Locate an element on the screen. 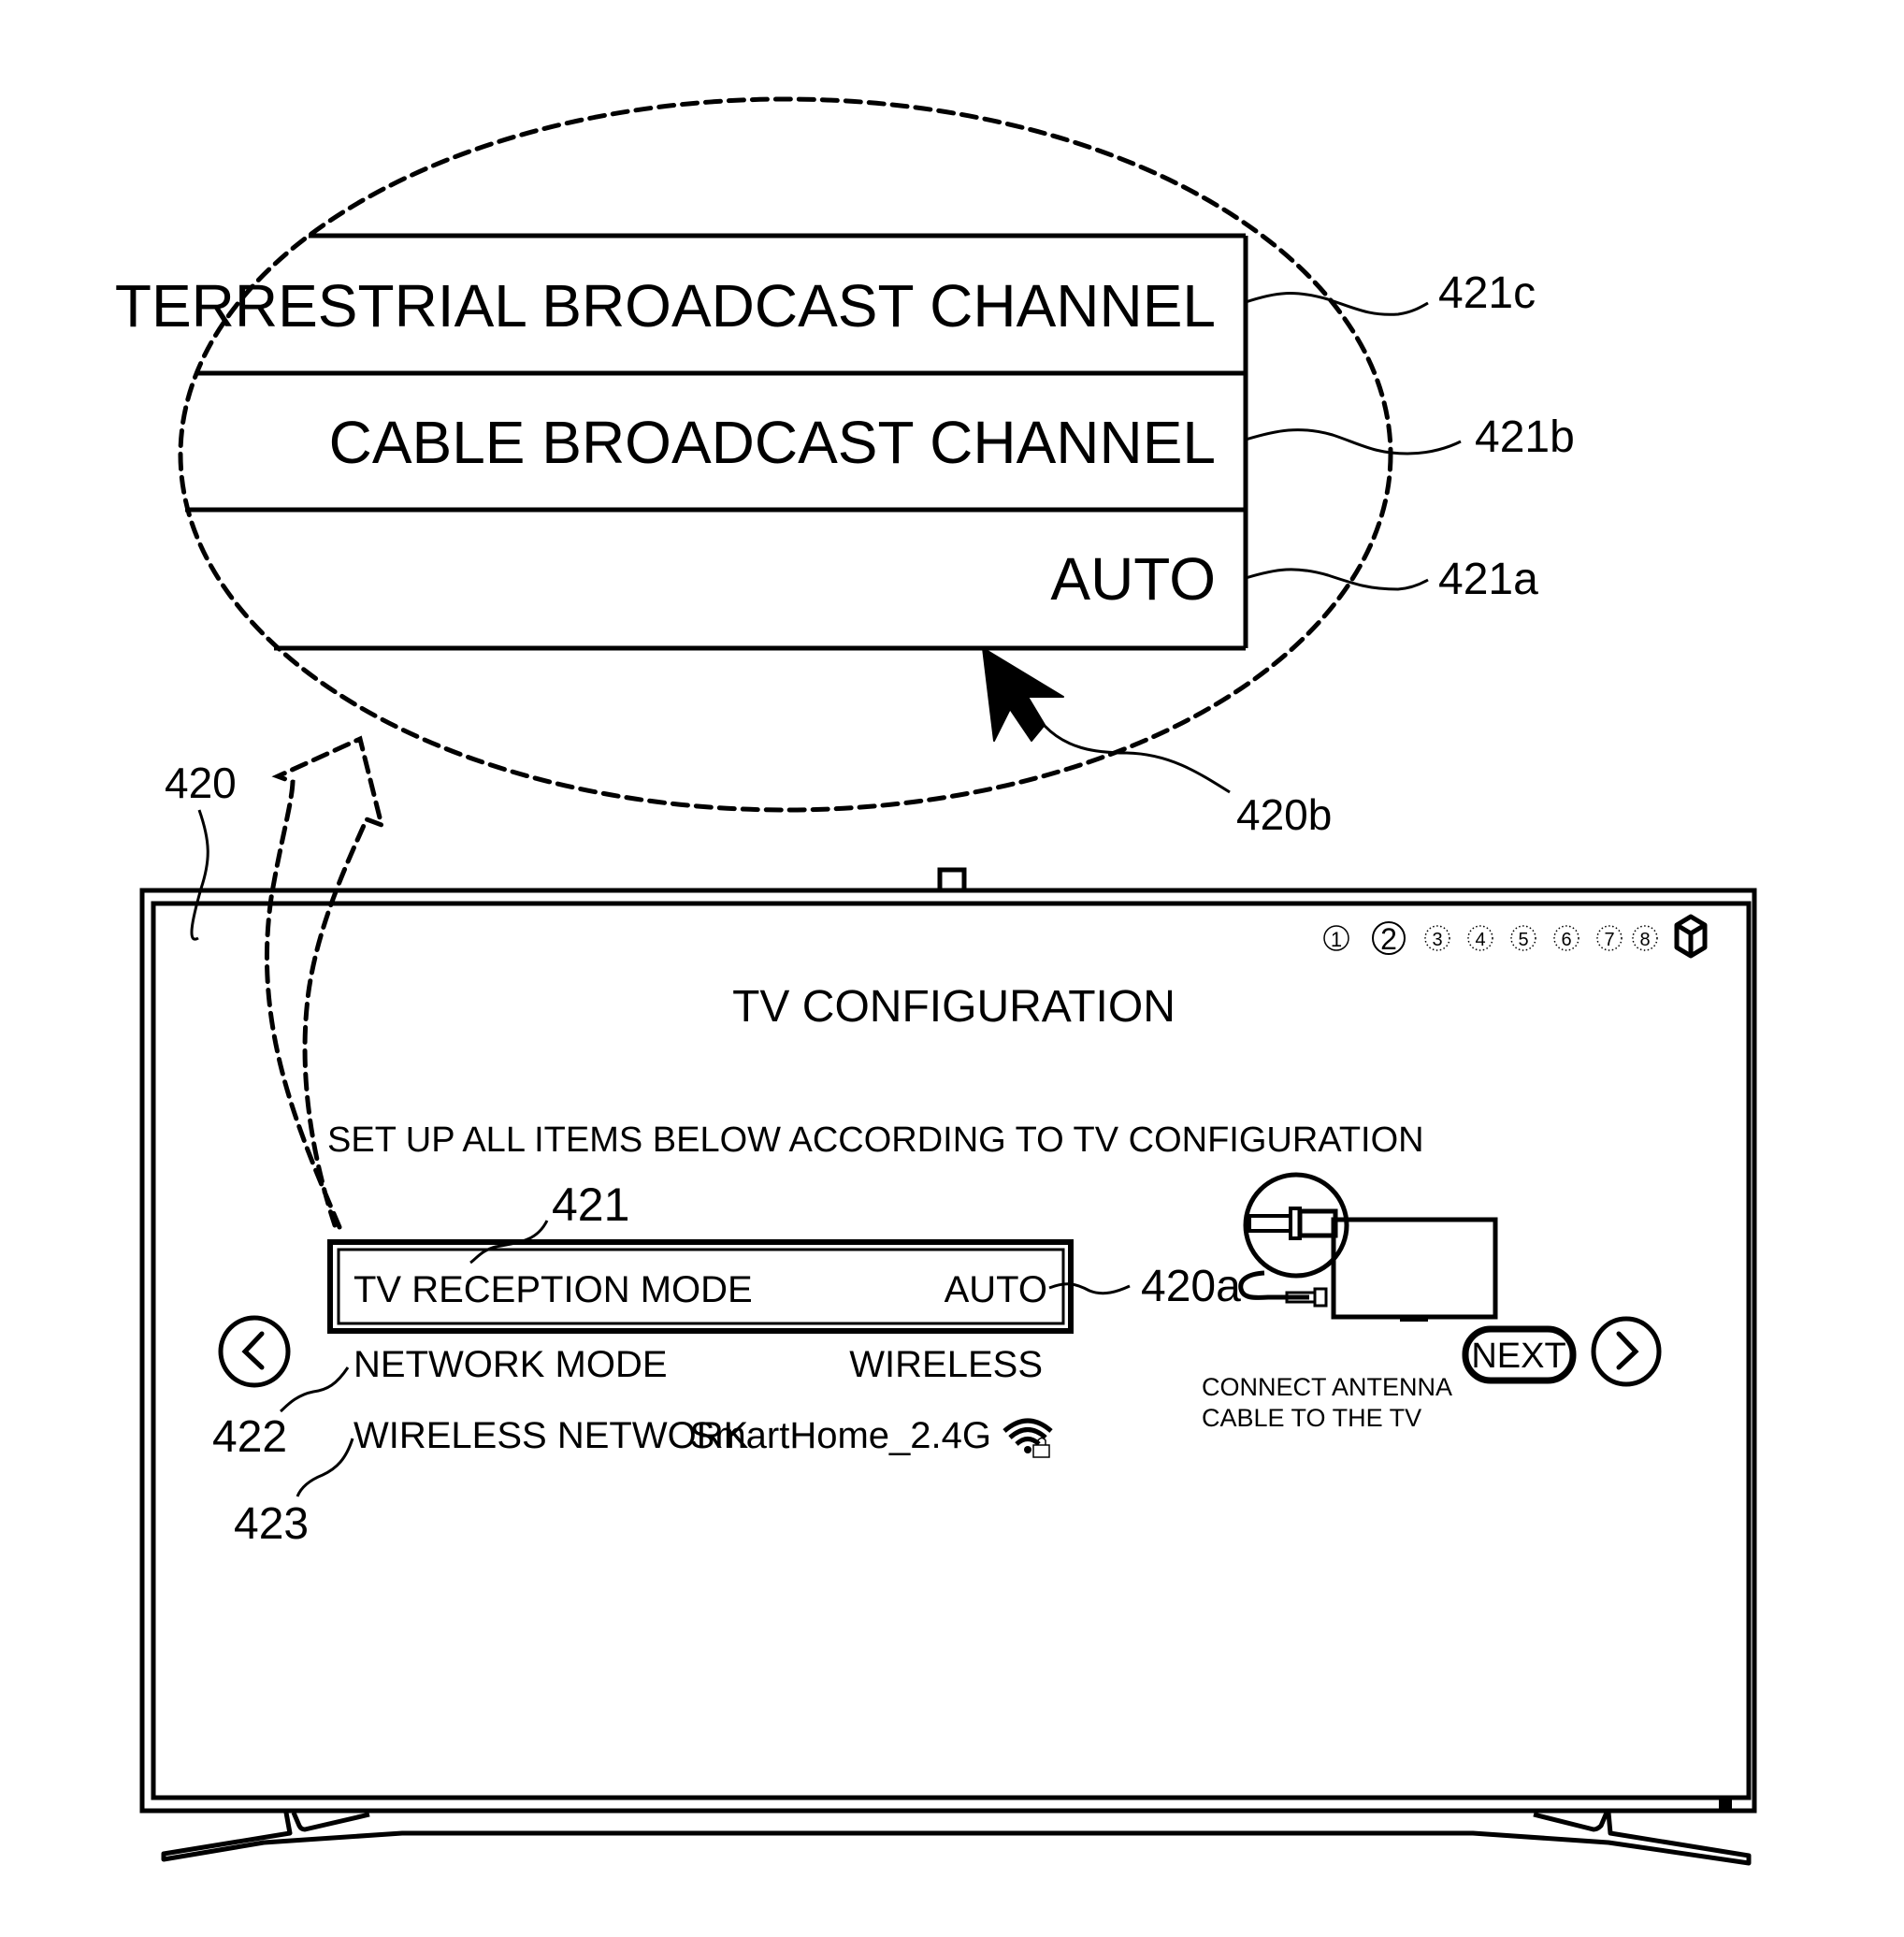 The width and height of the screenshot is (1904, 1937). antenna-illustration: CONNECT ANTENNA CABLE TO THE TV is located at coordinates (1350, 1302).